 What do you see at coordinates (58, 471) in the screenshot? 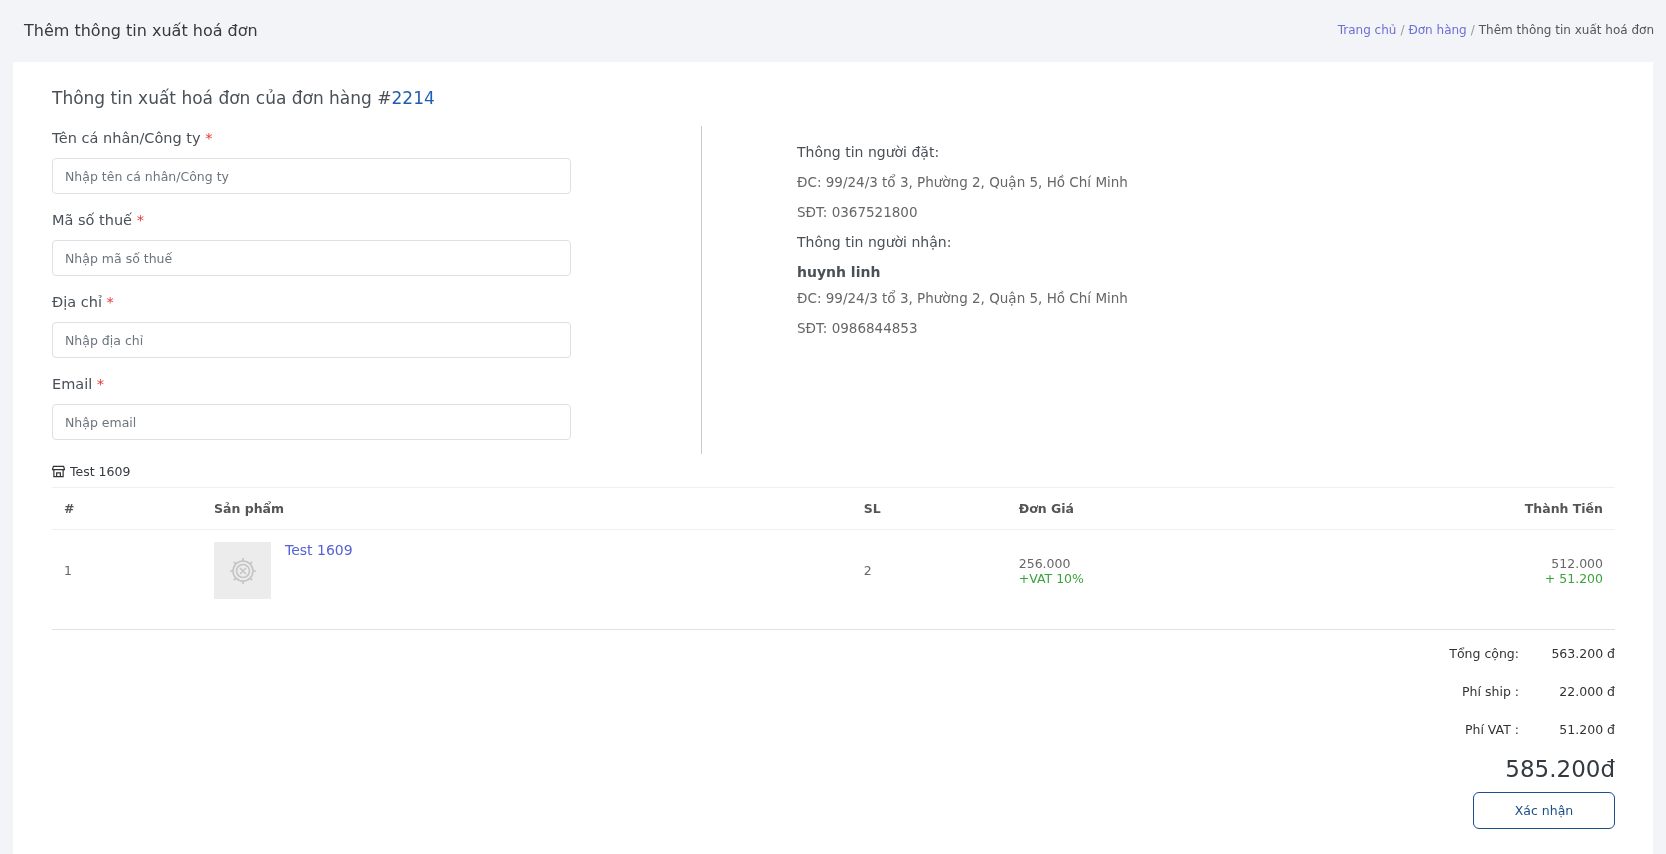
I see `store-icon` at bounding box center [58, 471].